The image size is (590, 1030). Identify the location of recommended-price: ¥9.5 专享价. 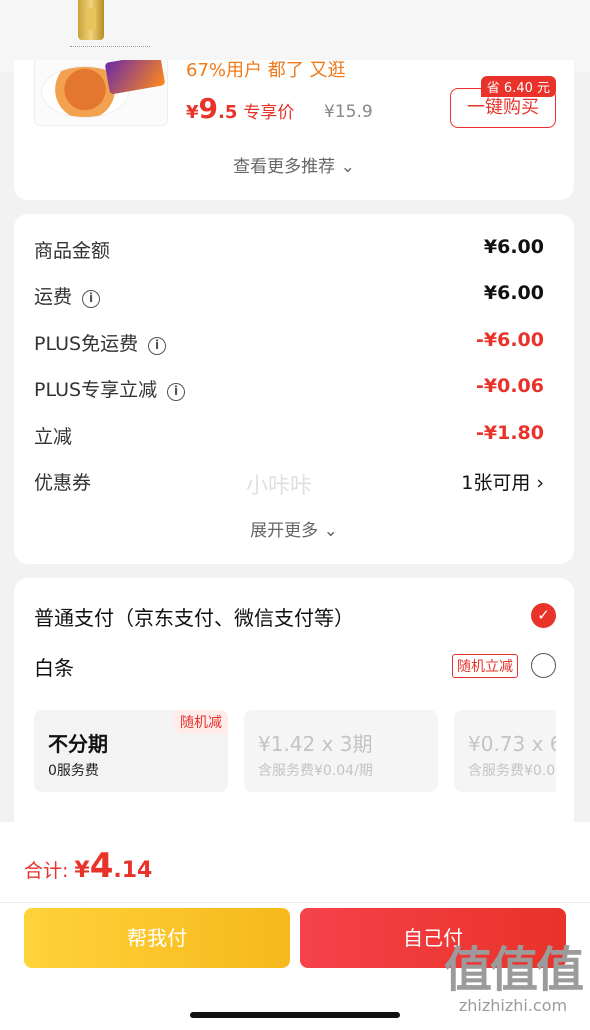
(240, 108).